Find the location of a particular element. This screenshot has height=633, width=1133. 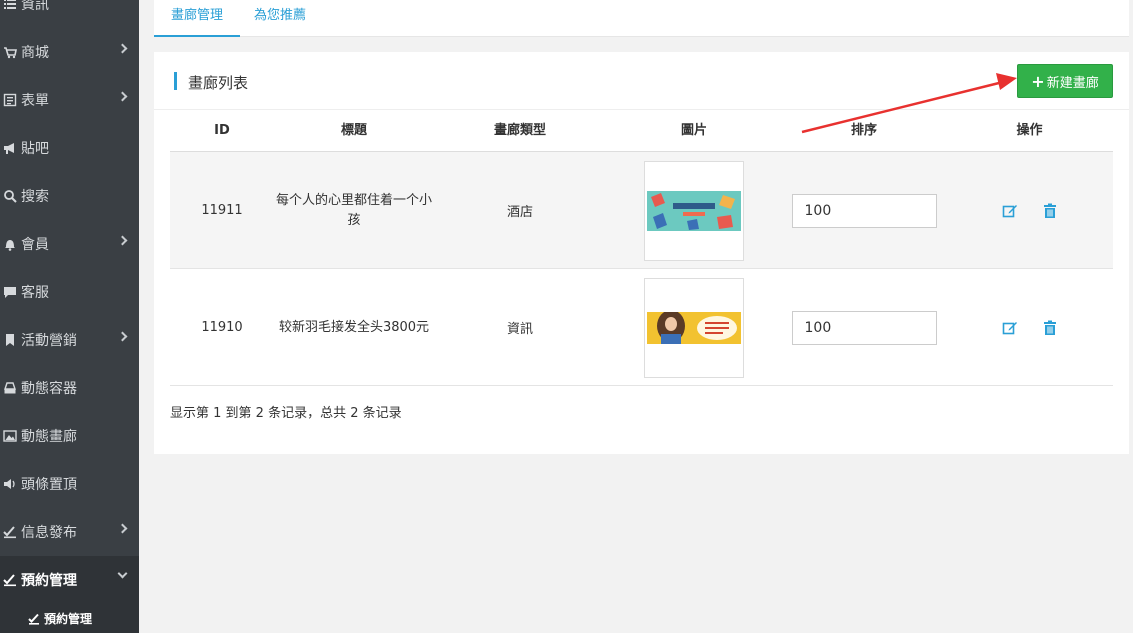

comment-icon is located at coordinates (10, 292).